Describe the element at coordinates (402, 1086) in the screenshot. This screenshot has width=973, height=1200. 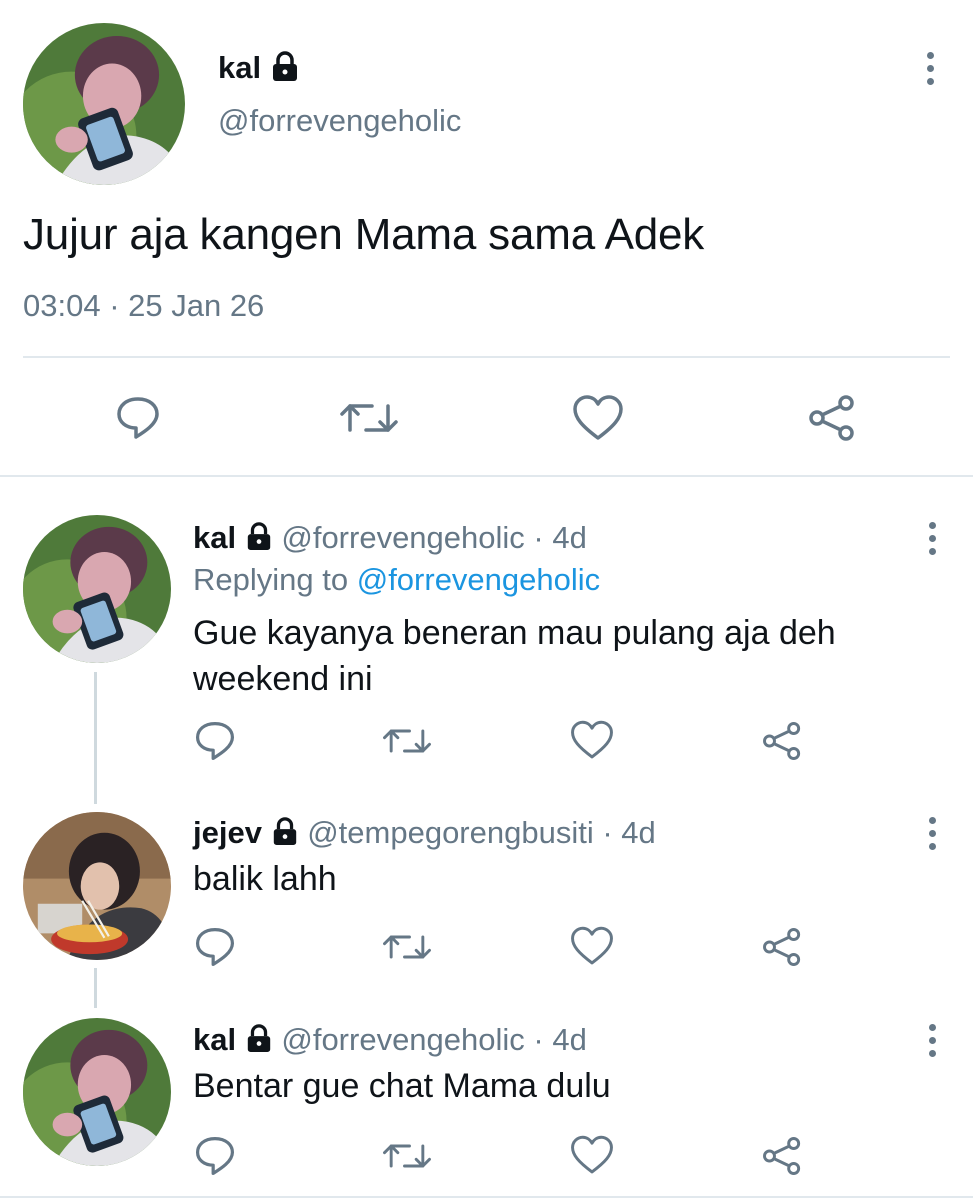
I see `reply-text: Bentar gue chat Mama dulu` at that location.